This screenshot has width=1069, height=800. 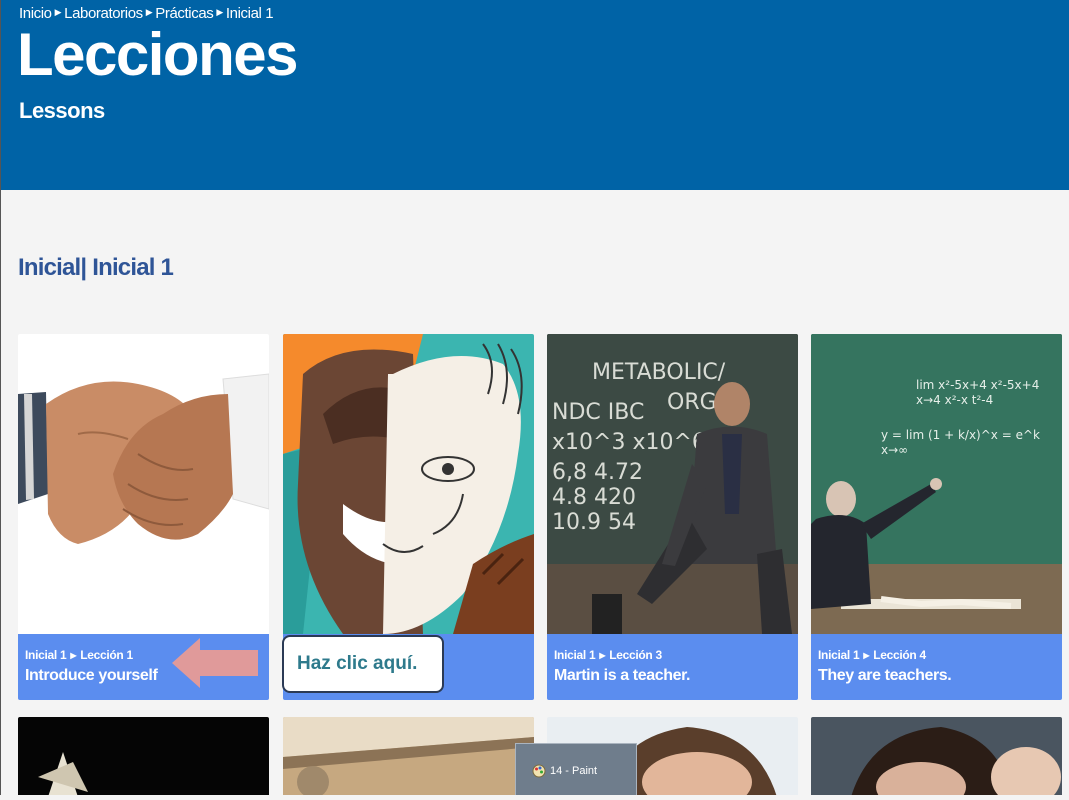 What do you see at coordinates (106, 655) in the screenshot?
I see `card-lesson: Lección 1` at bounding box center [106, 655].